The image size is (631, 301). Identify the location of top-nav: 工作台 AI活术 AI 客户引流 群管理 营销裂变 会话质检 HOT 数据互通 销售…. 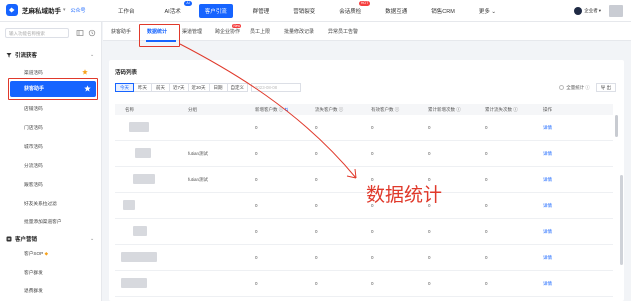
(307, 11).